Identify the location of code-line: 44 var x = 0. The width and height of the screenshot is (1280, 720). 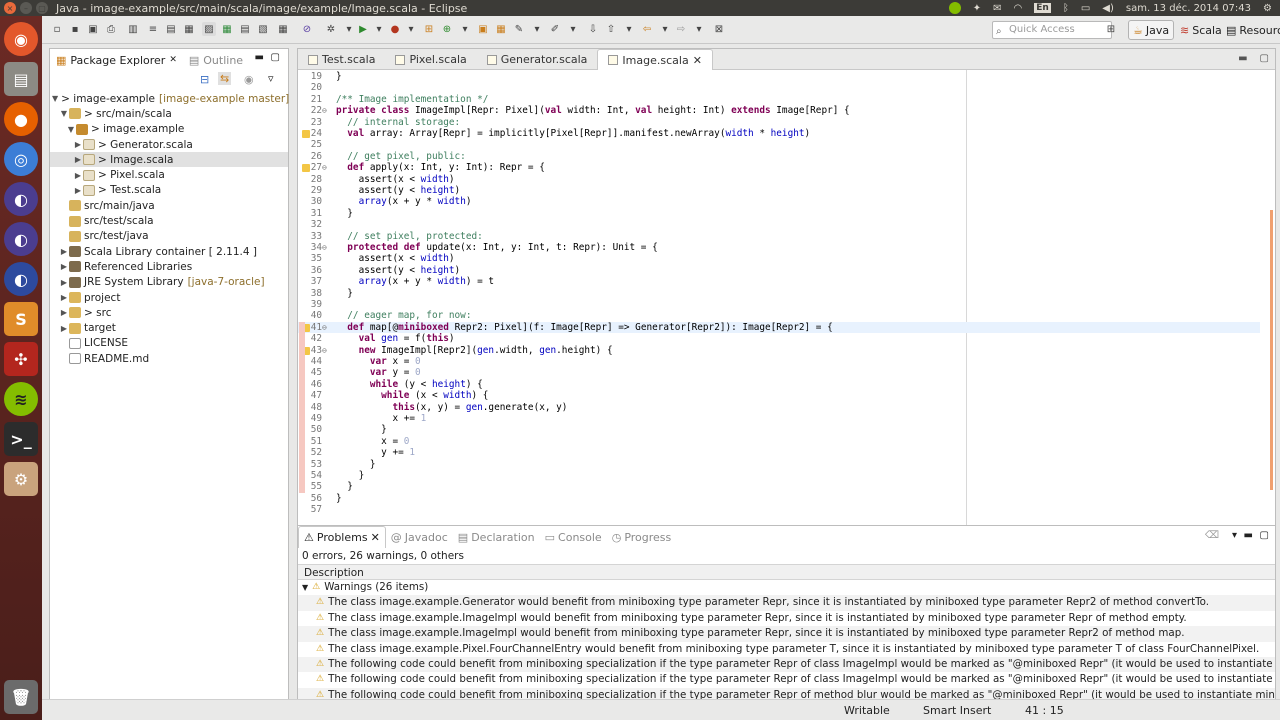
(779, 361).